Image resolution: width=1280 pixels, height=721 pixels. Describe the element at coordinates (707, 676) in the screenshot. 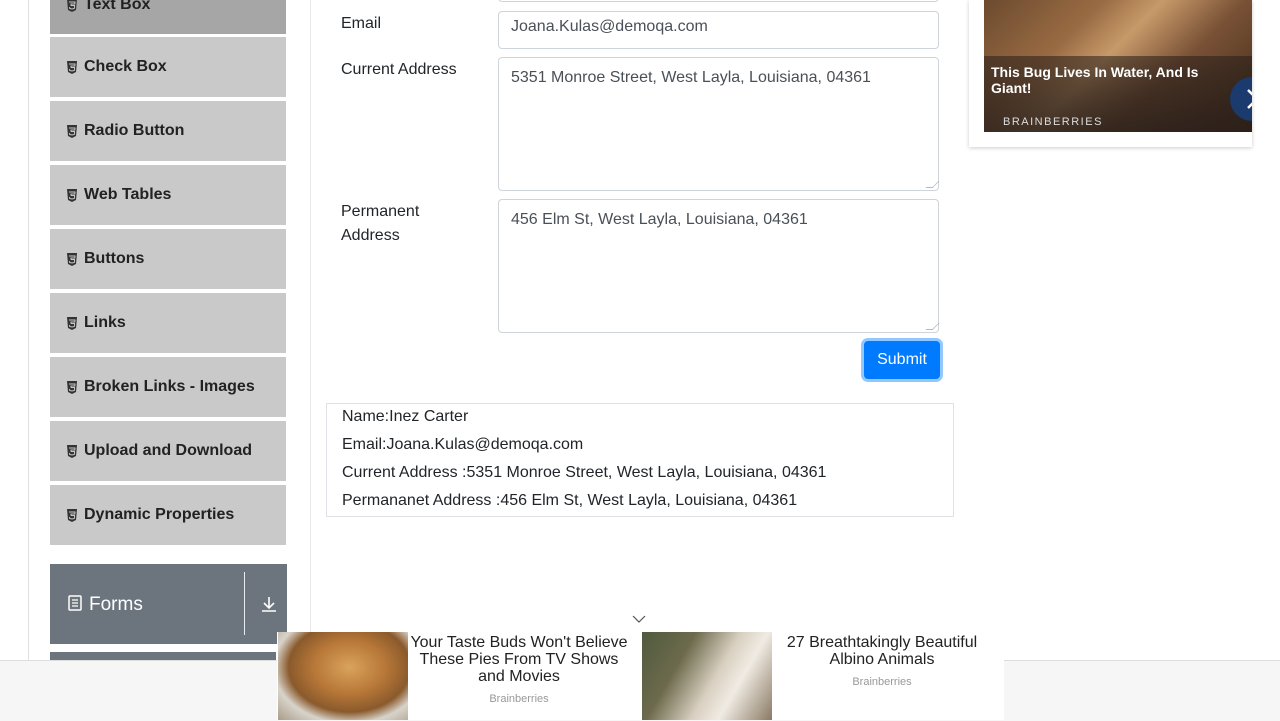

I see `ad-albino-image` at that location.